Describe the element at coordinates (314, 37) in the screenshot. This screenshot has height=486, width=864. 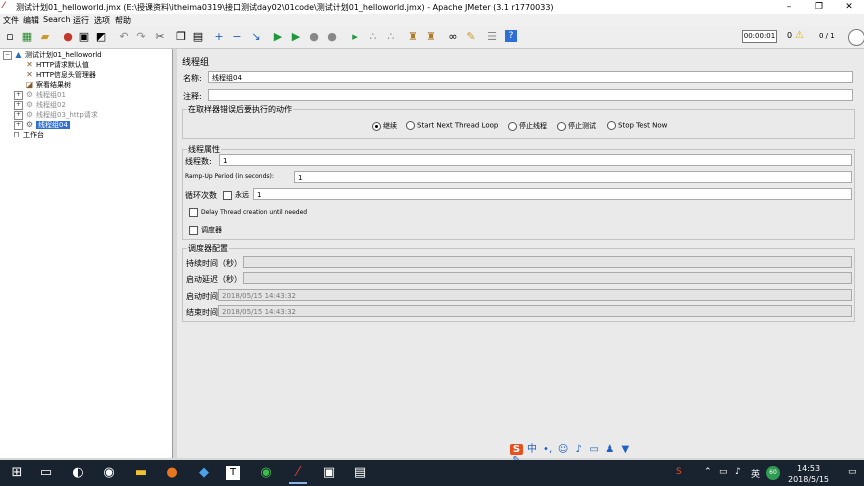
I see `stop-icon: ●` at that location.